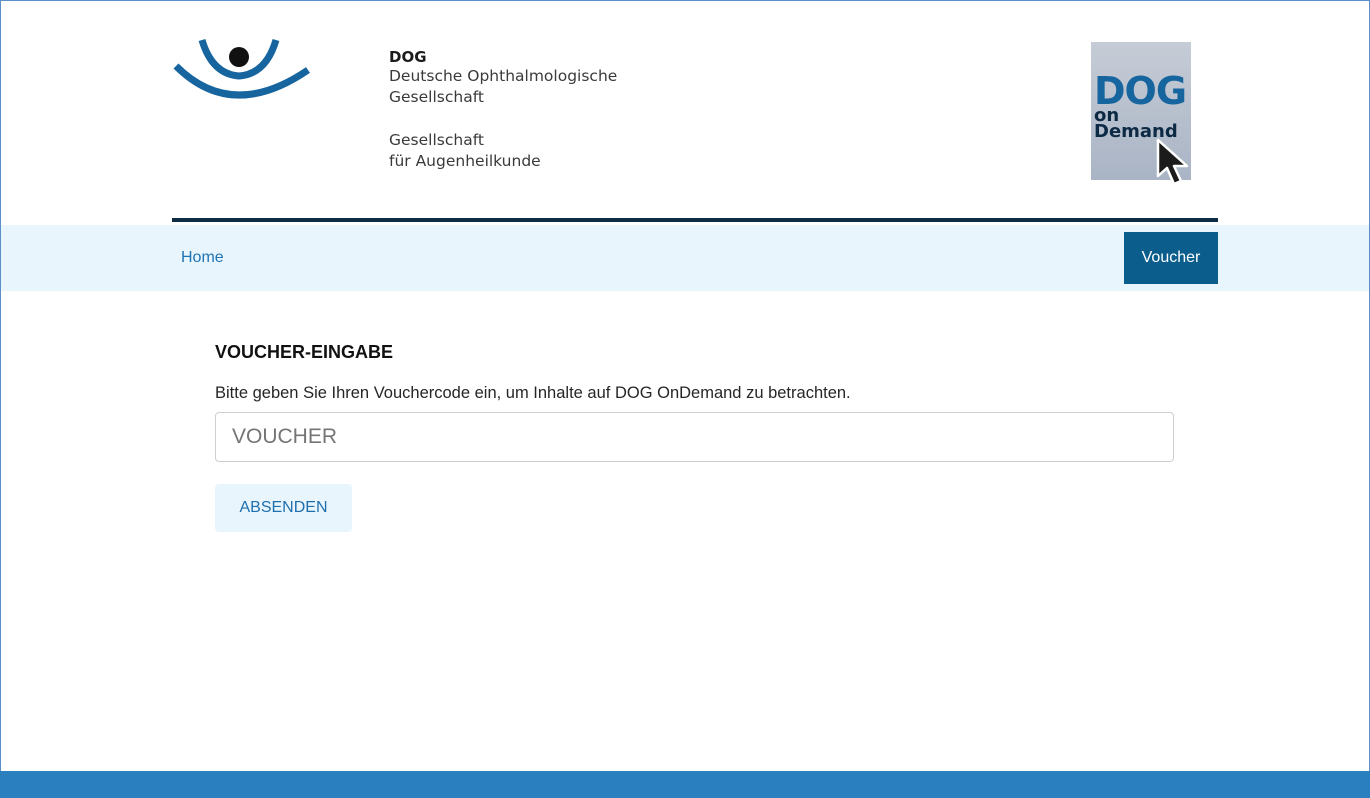  Describe the element at coordinates (436, 140) in the screenshot. I see `org-tagline-line1: Gesellschaft` at that location.